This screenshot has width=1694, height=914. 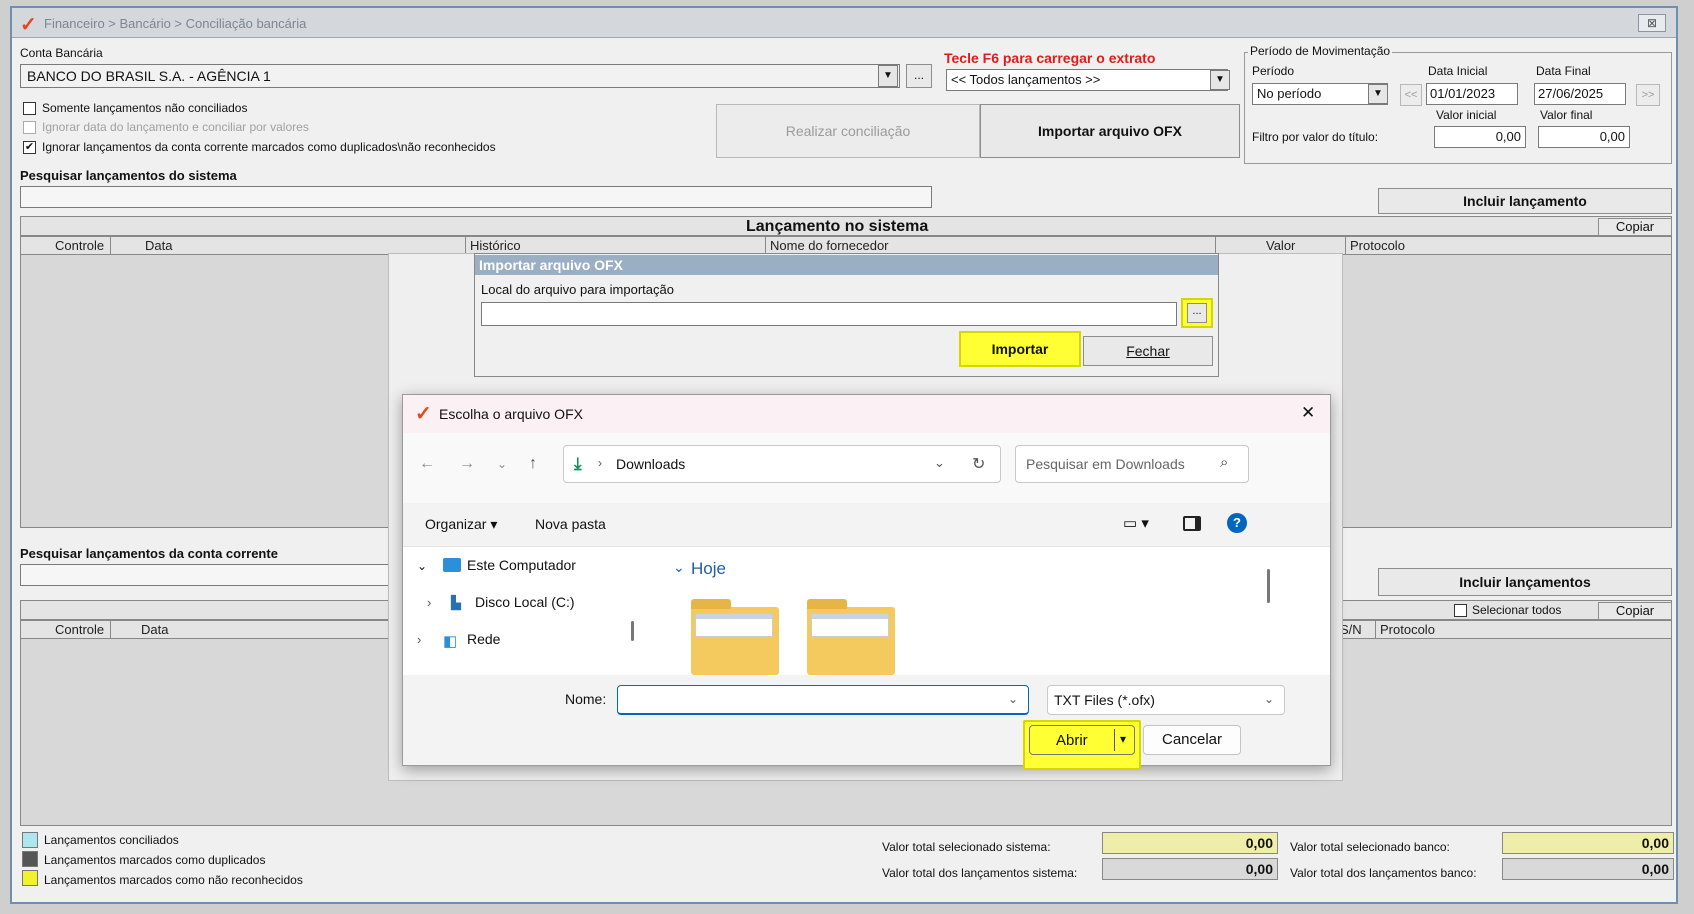 What do you see at coordinates (155, 860) in the screenshot?
I see `legend-label: Lançamentos marcados como duplicados` at bounding box center [155, 860].